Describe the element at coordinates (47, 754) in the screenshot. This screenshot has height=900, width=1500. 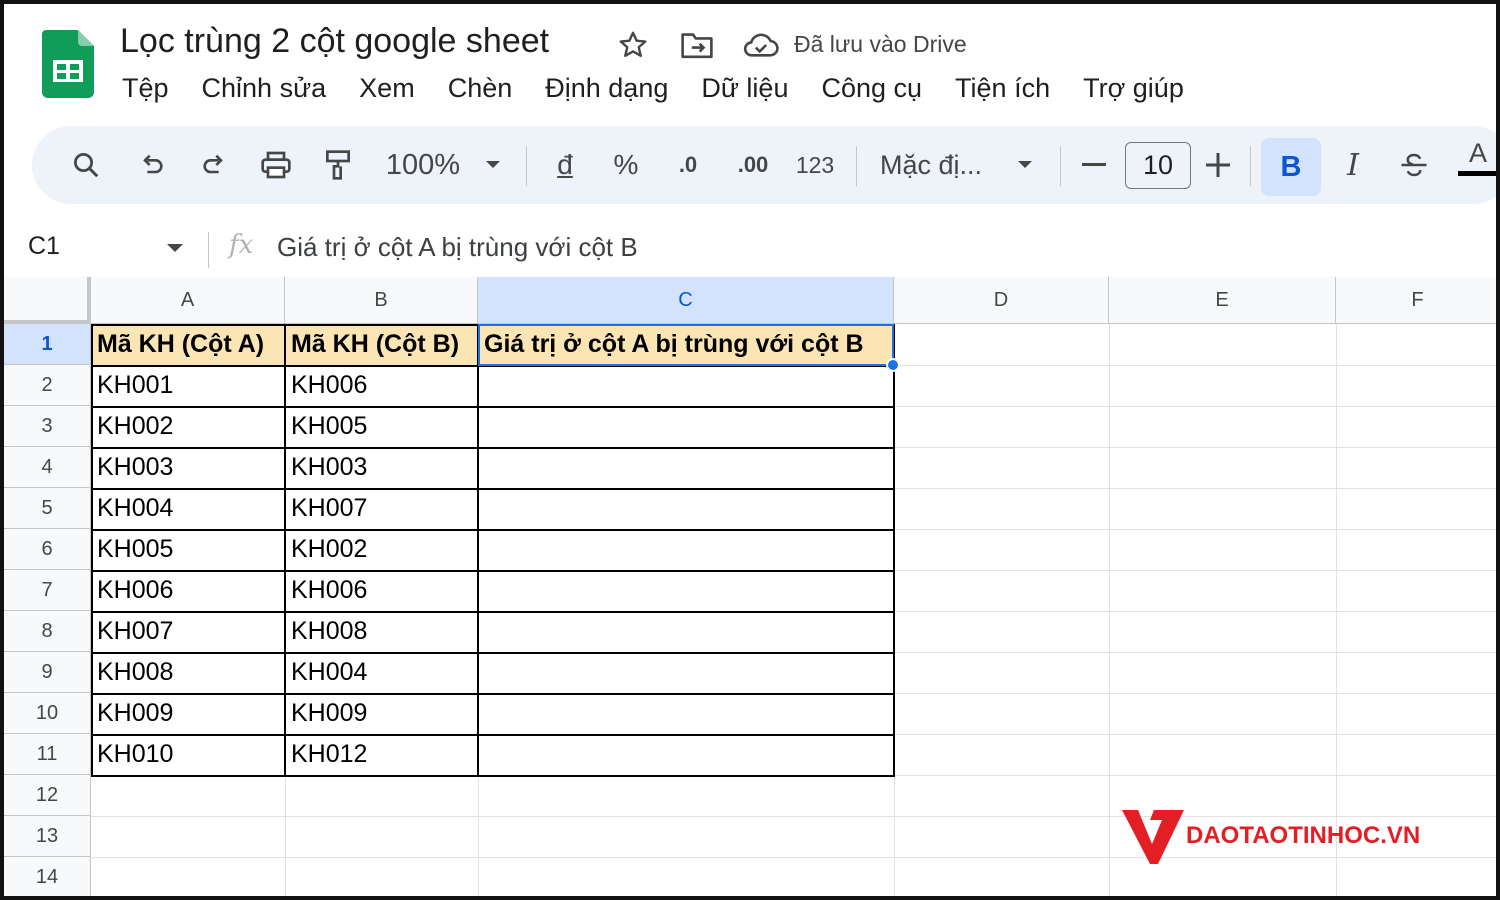
I see `row-header-11: 11` at that location.